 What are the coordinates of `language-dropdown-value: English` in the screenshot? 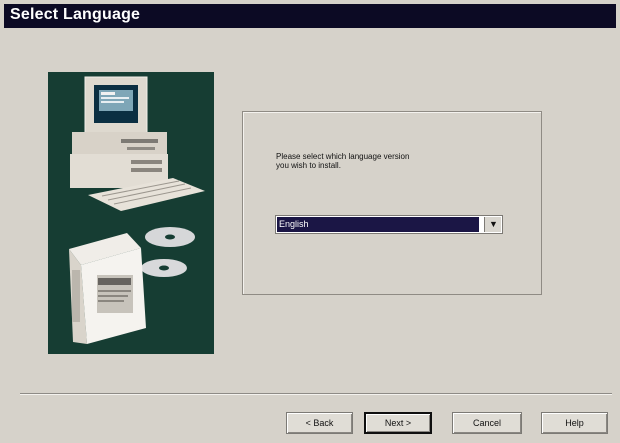 It's located at (378, 224).